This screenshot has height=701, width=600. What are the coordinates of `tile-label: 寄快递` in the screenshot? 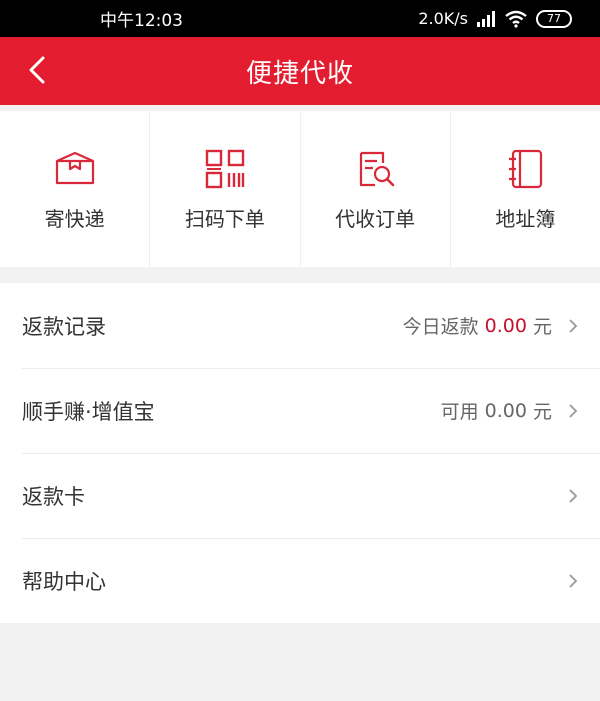 It's located at (74, 218).